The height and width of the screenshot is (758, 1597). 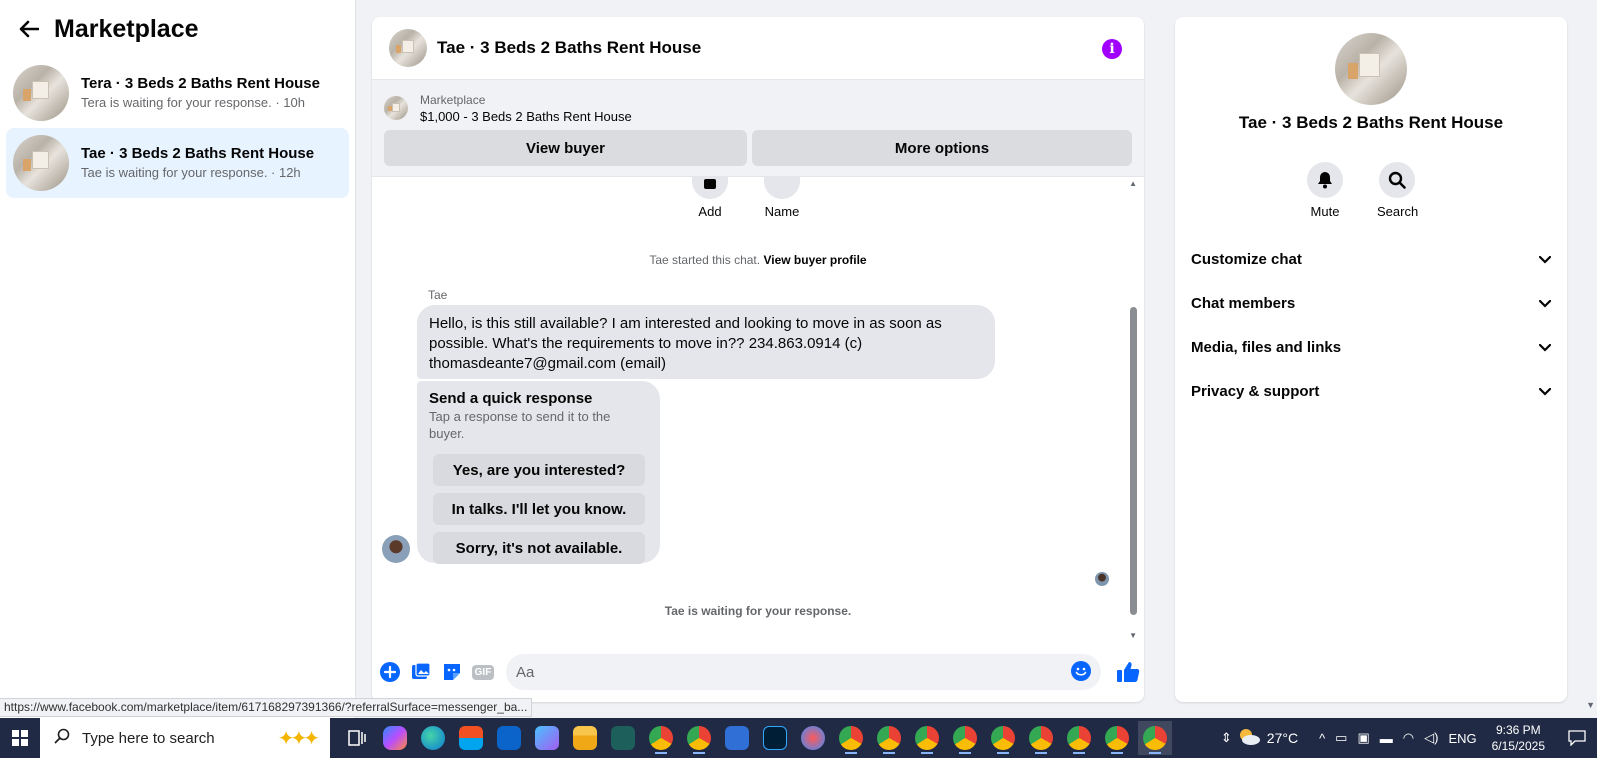 What do you see at coordinates (623, 738) in the screenshot?
I see `app-icon` at bounding box center [623, 738].